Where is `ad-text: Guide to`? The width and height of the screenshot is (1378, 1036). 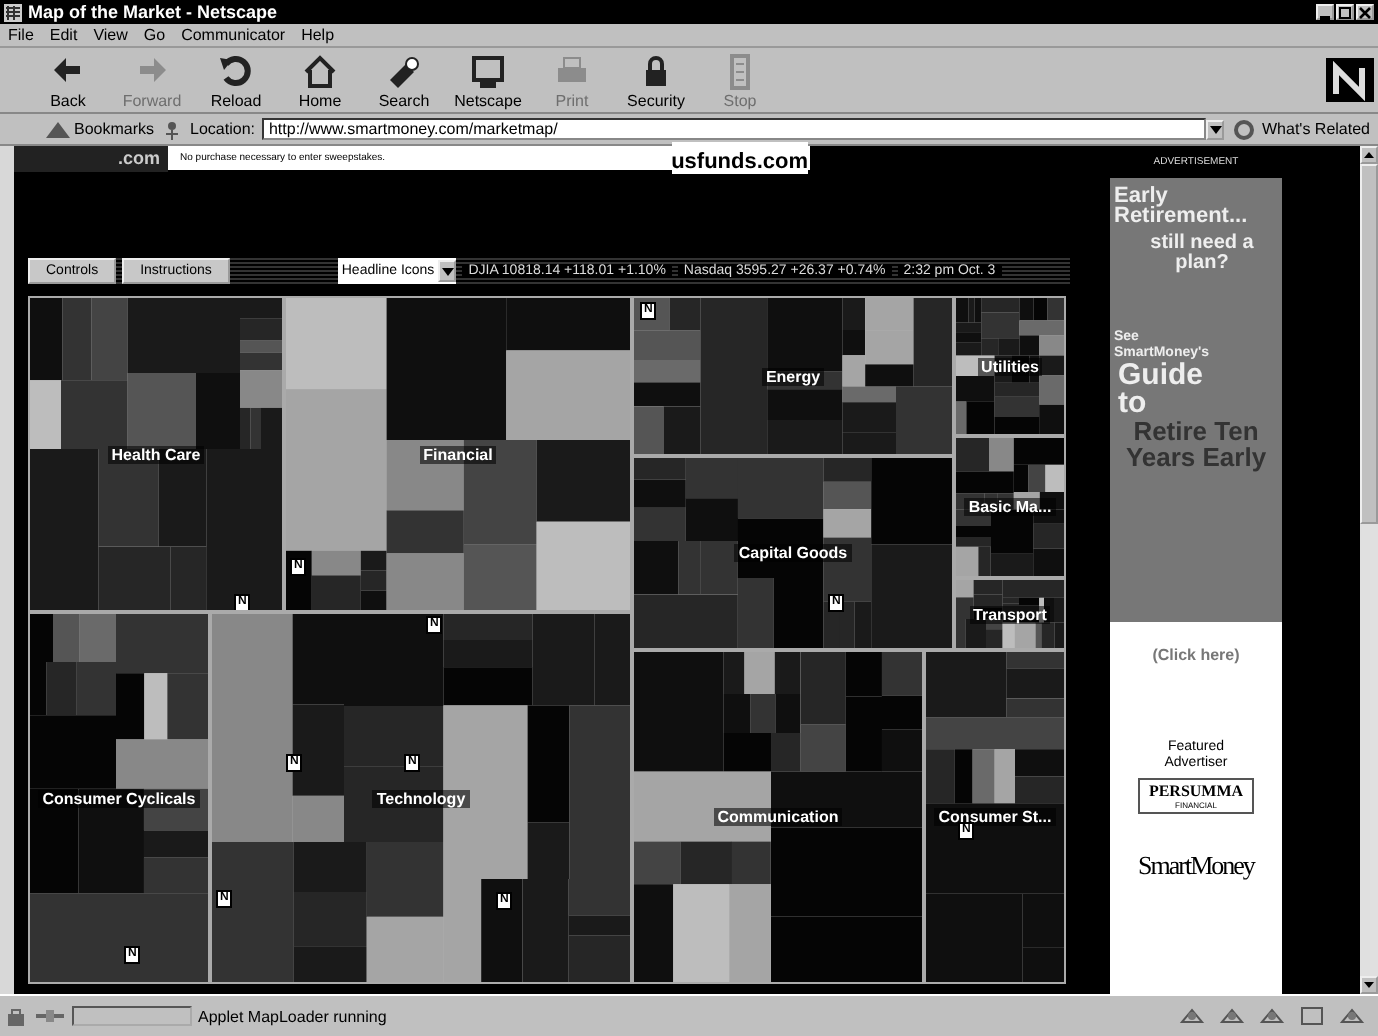 ad-text: Guide to is located at coordinates (1158, 390).